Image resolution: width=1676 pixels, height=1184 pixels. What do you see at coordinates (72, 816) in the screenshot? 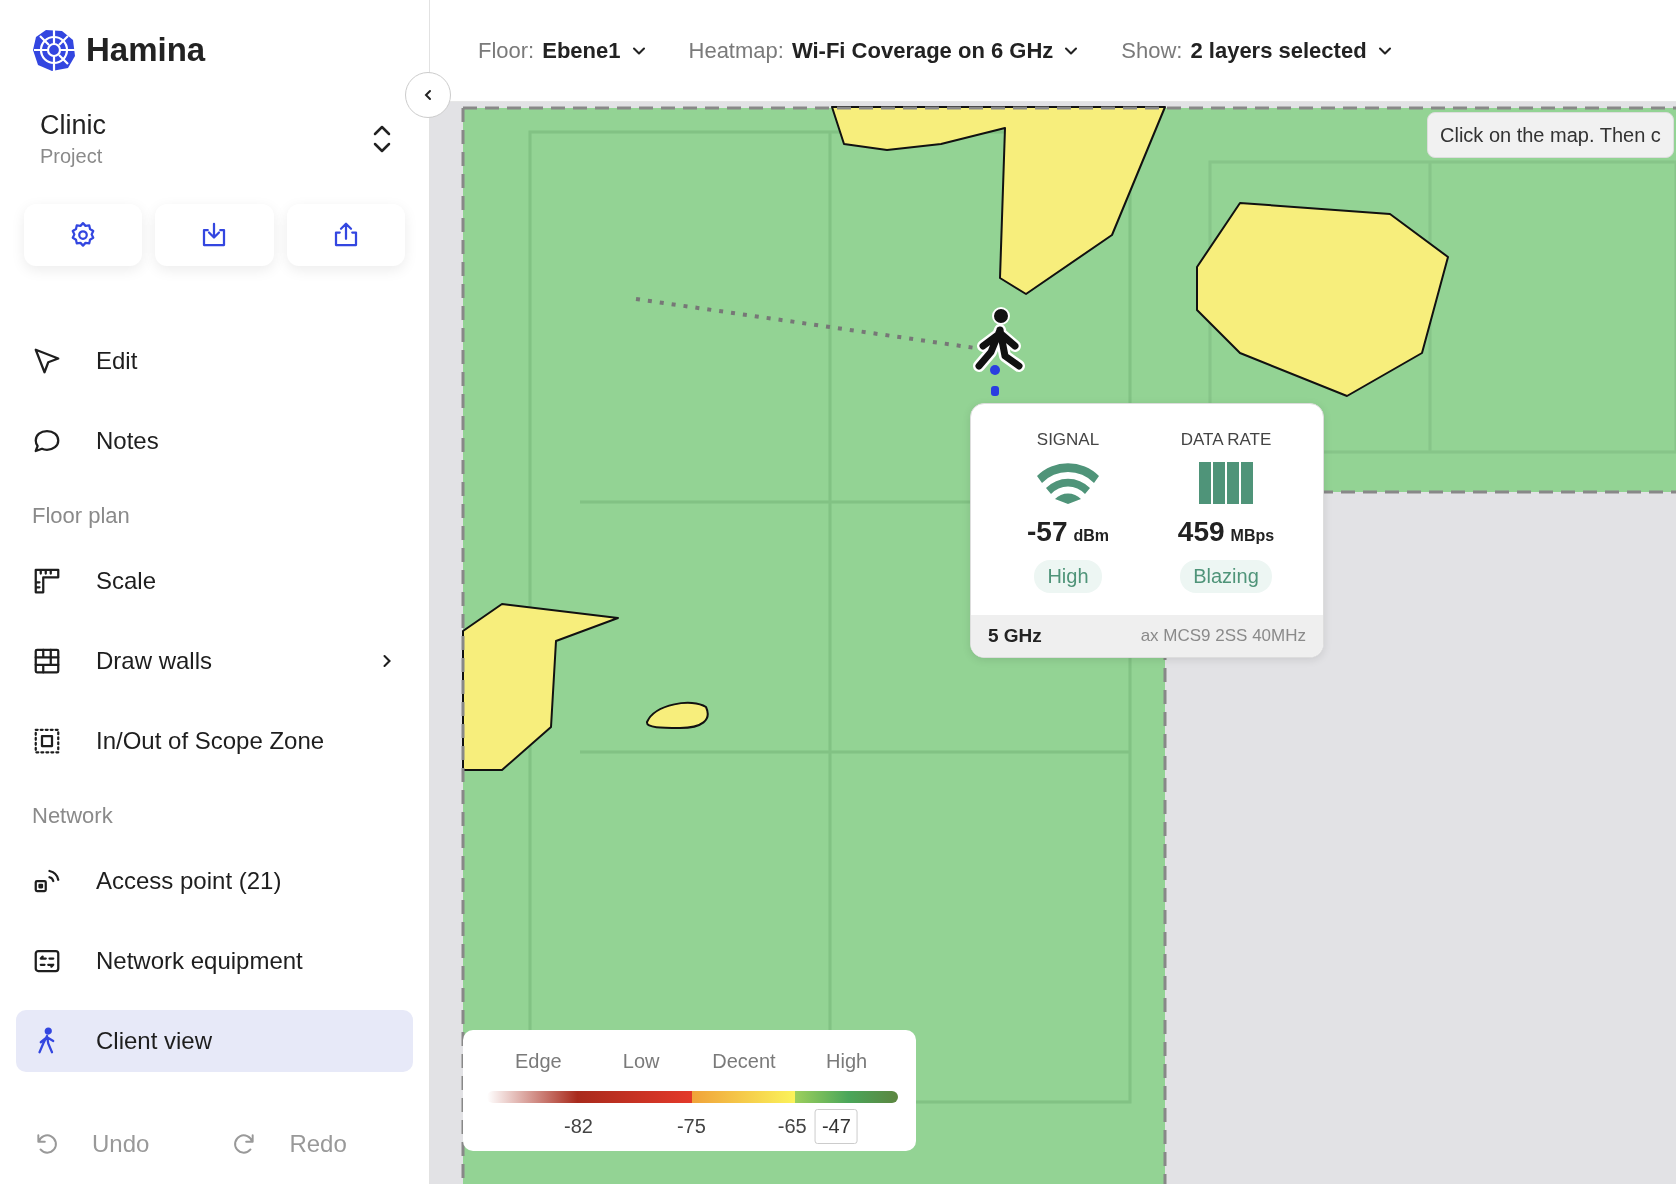
I see `section-heading: Network` at bounding box center [72, 816].